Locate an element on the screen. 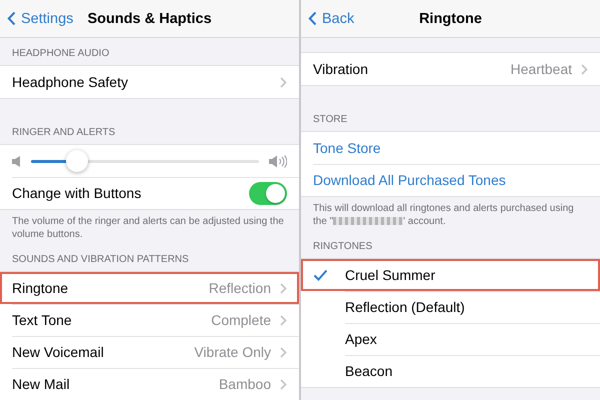 This screenshot has height=400, width=600. settings-row: Vibration Heartbeat is located at coordinates (450, 69).